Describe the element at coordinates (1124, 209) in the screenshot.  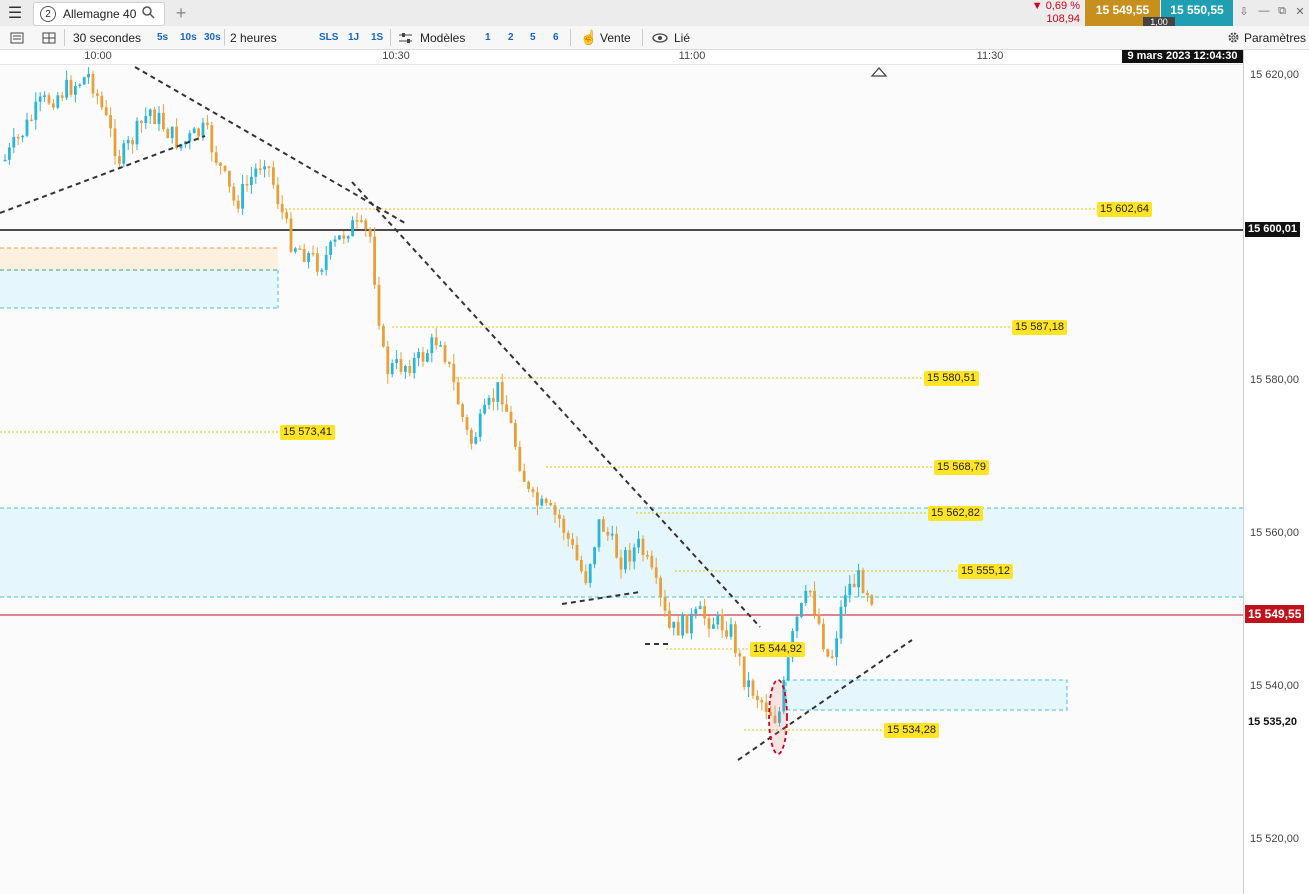
I see `level-label: 15 602,64` at that location.